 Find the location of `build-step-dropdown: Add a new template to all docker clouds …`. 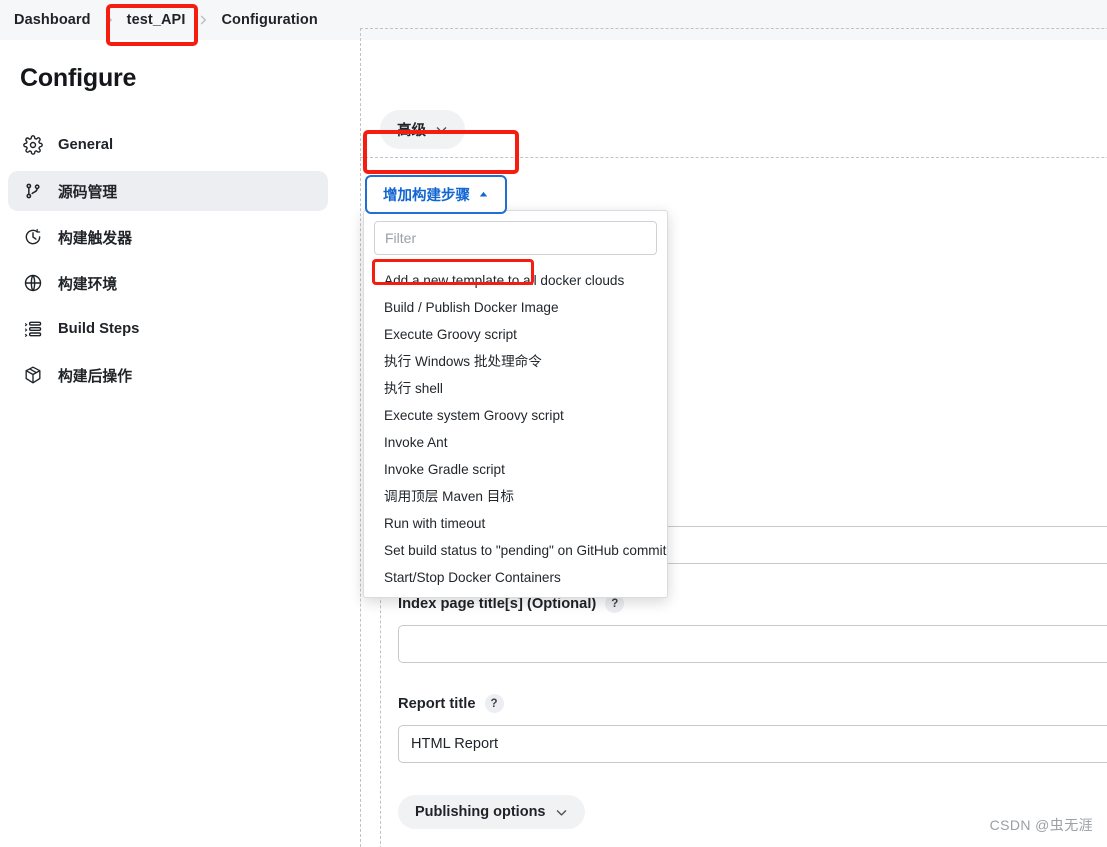

build-step-dropdown: Add a new template to all docker clouds … is located at coordinates (515, 404).